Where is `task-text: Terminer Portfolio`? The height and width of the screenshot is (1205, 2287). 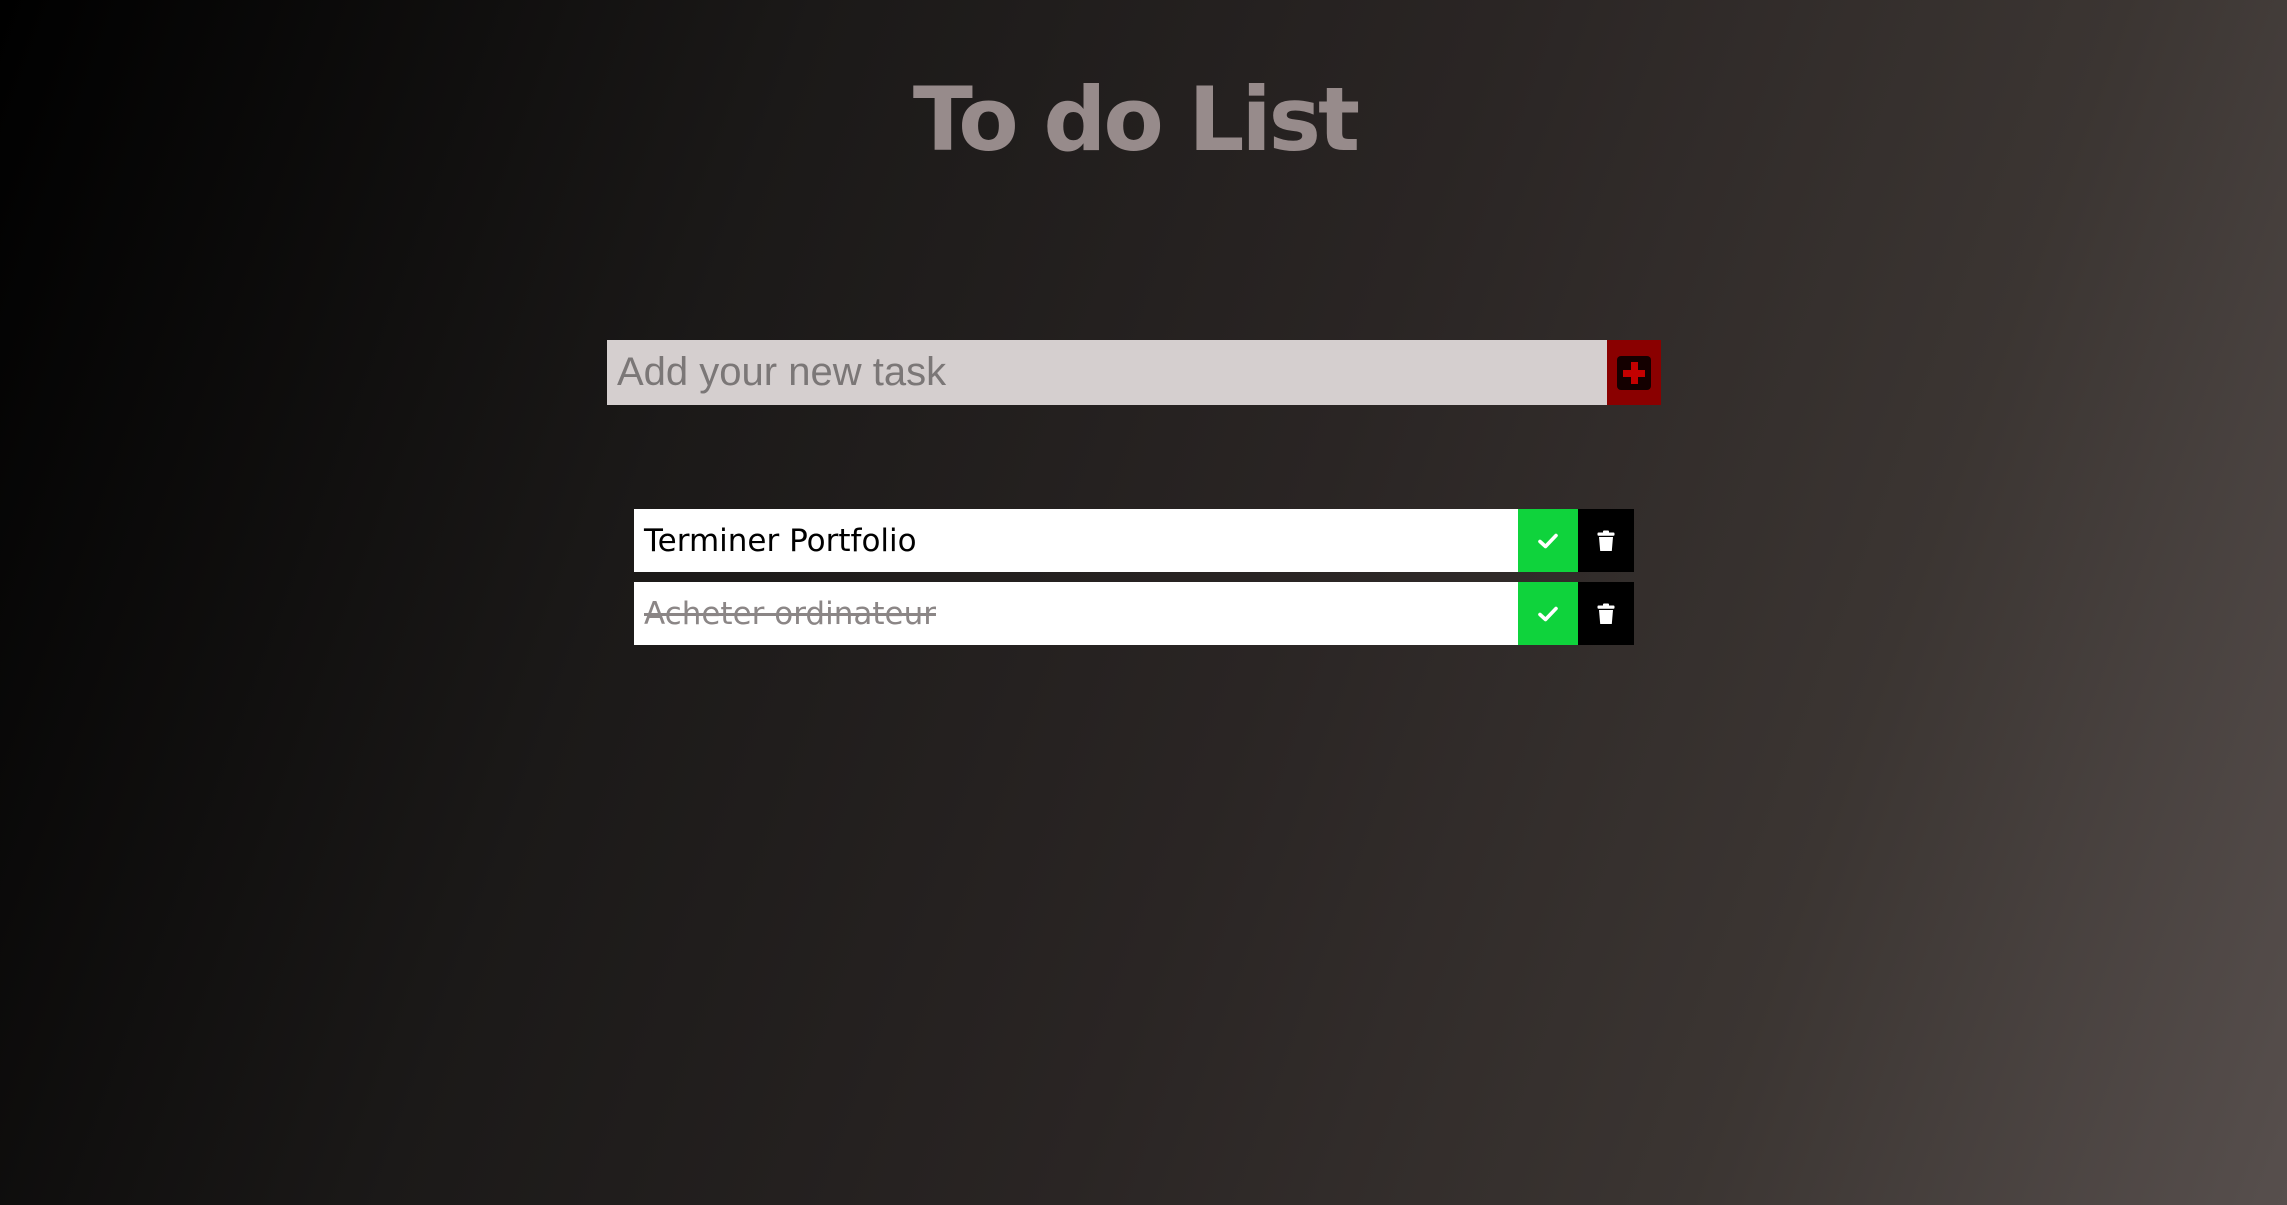
task-text: Terminer Portfolio is located at coordinates (1076, 540).